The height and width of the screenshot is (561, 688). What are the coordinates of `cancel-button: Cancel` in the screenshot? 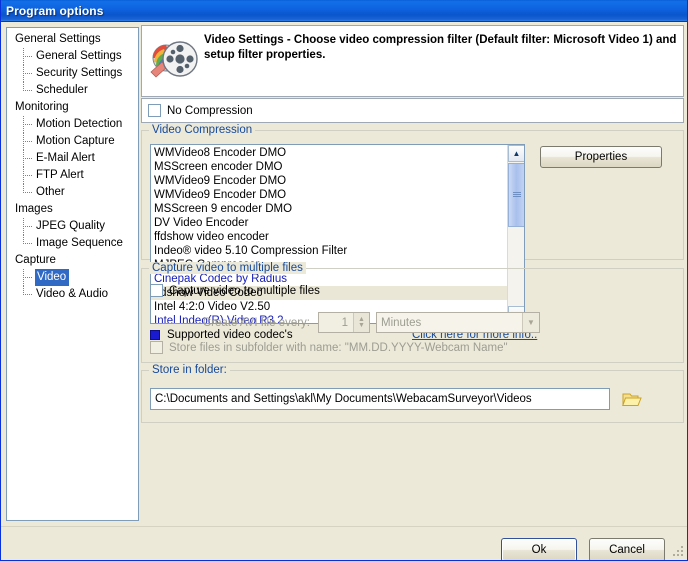 It's located at (627, 549).